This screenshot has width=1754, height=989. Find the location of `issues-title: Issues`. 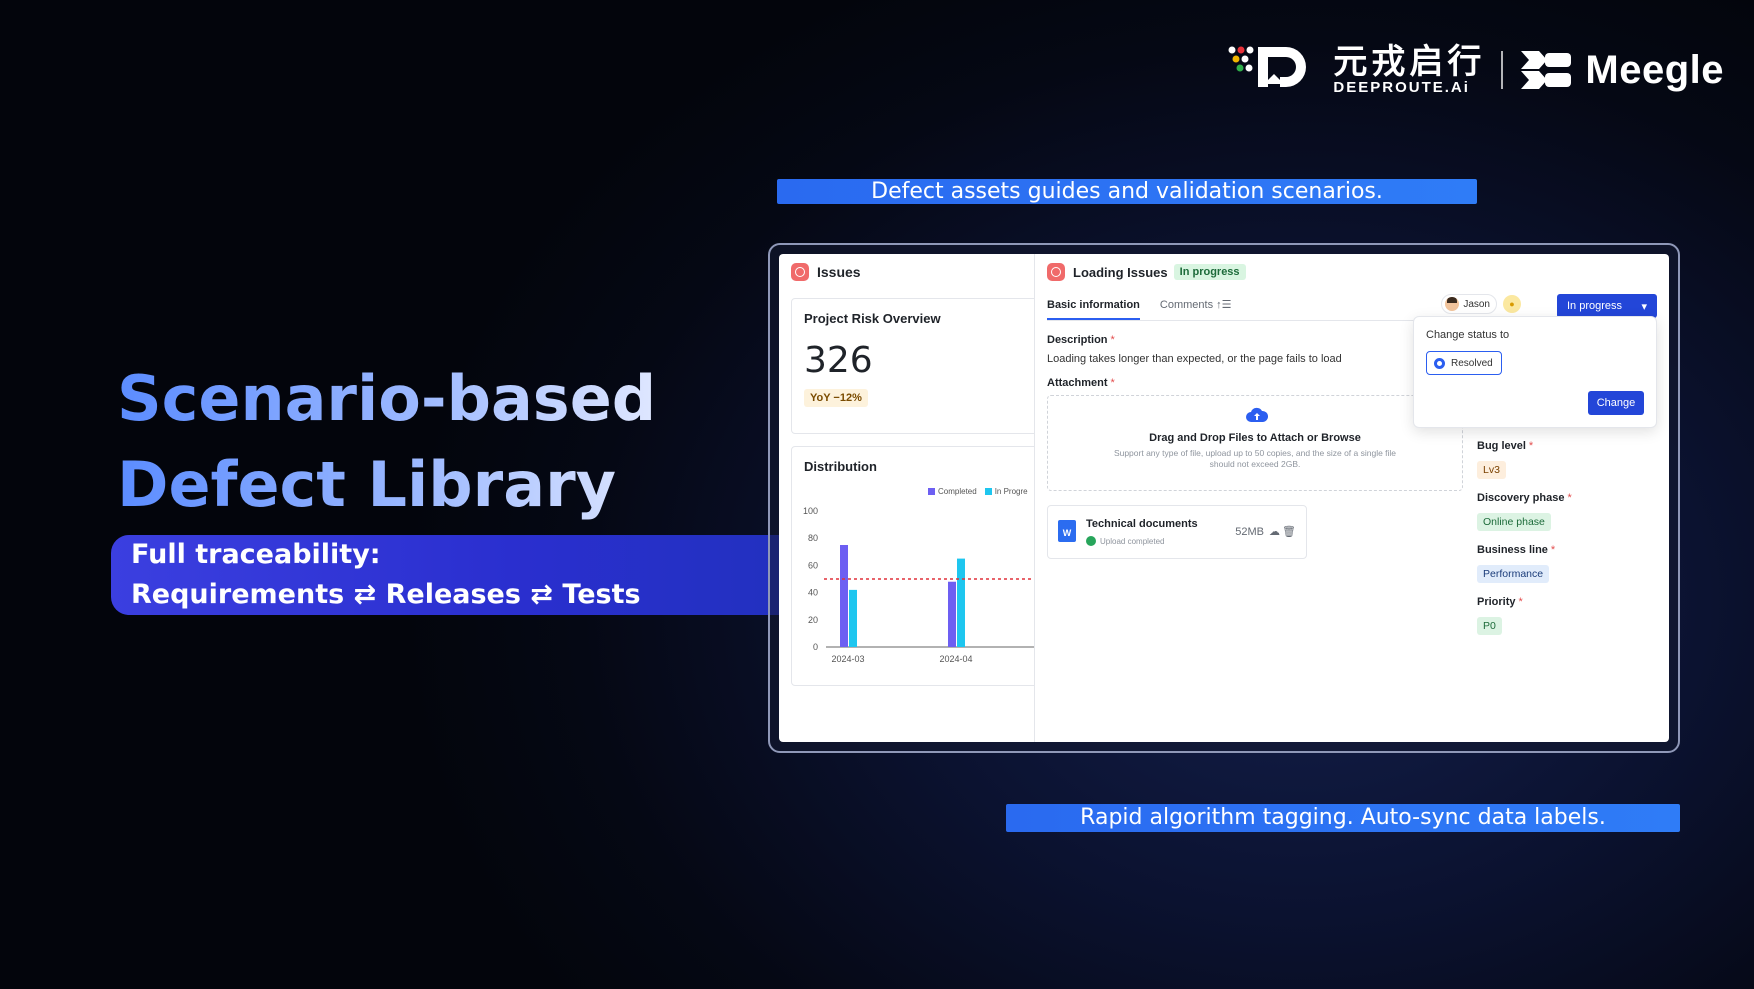

issues-title: Issues is located at coordinates (839, 272).